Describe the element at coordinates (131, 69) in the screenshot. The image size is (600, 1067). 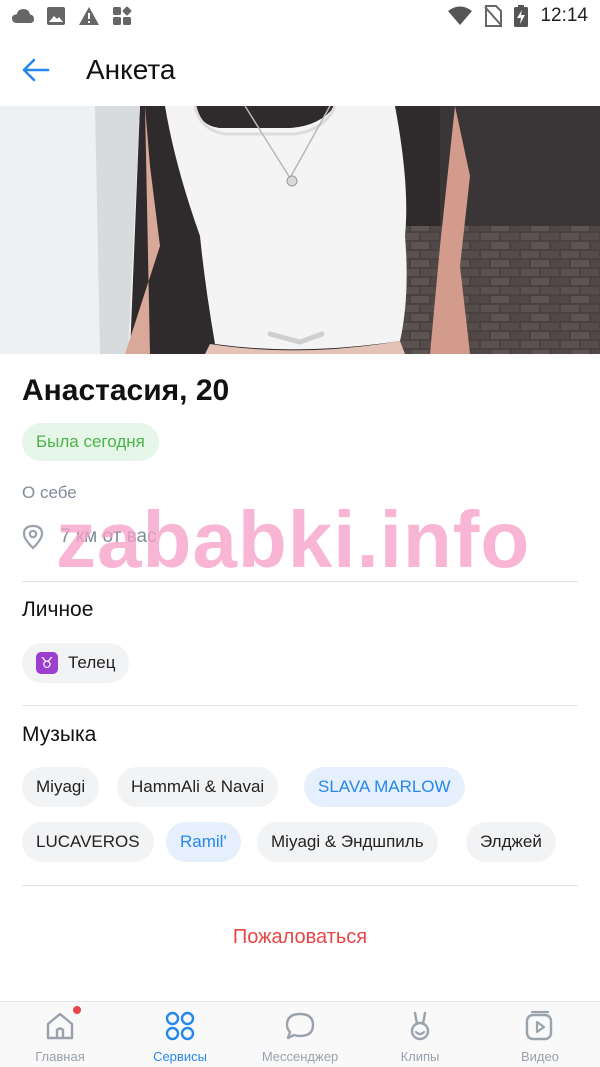
I see `page-title: Анкета` at that location.